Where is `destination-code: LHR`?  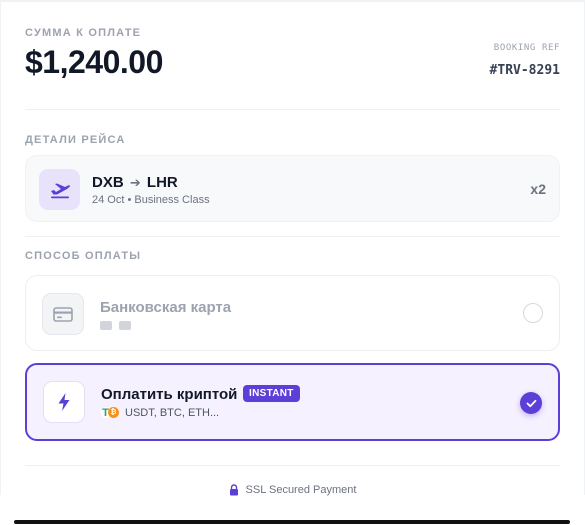 destination-code: LHR is located at coordinates (162, 182).